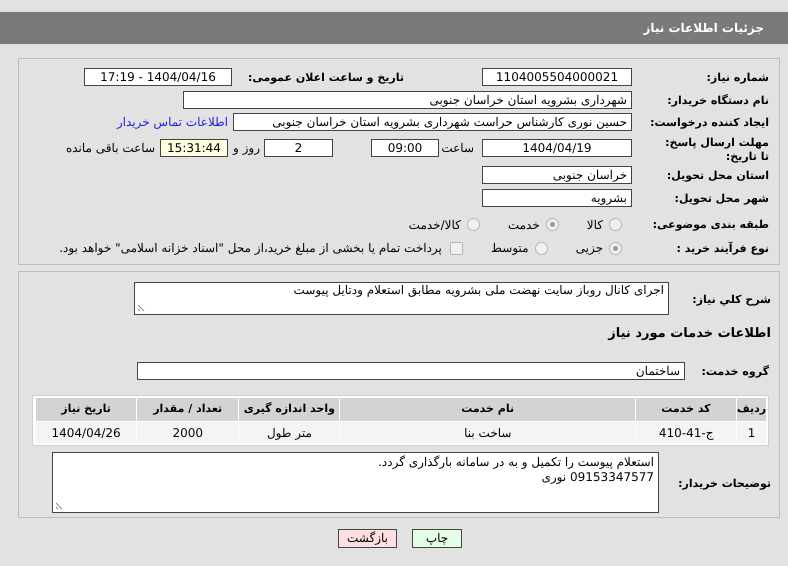 The width and height of the screenshot is (788, 566). Describe the element at coordinates (735, 371) in the screenshot. I see `field-label: گروه خدمت:` at that location.